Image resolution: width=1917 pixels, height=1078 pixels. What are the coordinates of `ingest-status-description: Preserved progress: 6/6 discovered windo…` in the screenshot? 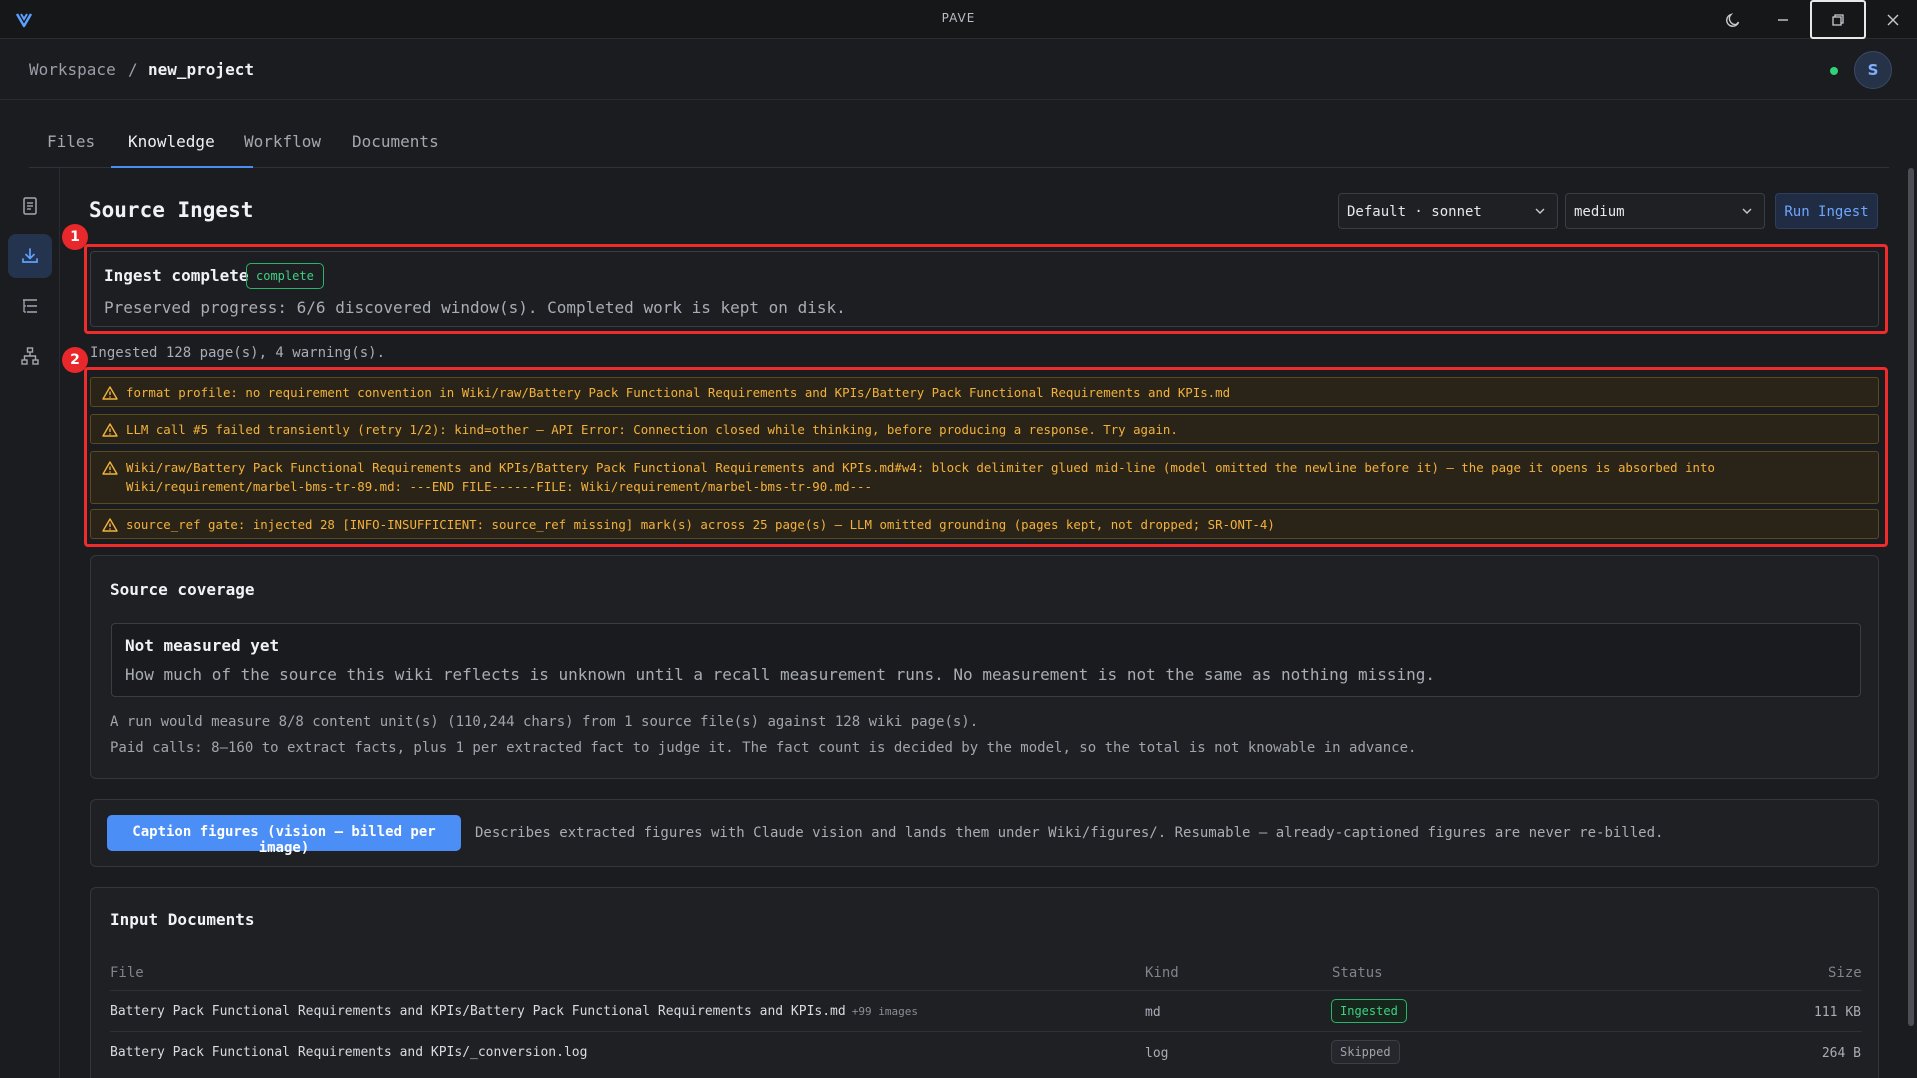 It's located at (475, 307).